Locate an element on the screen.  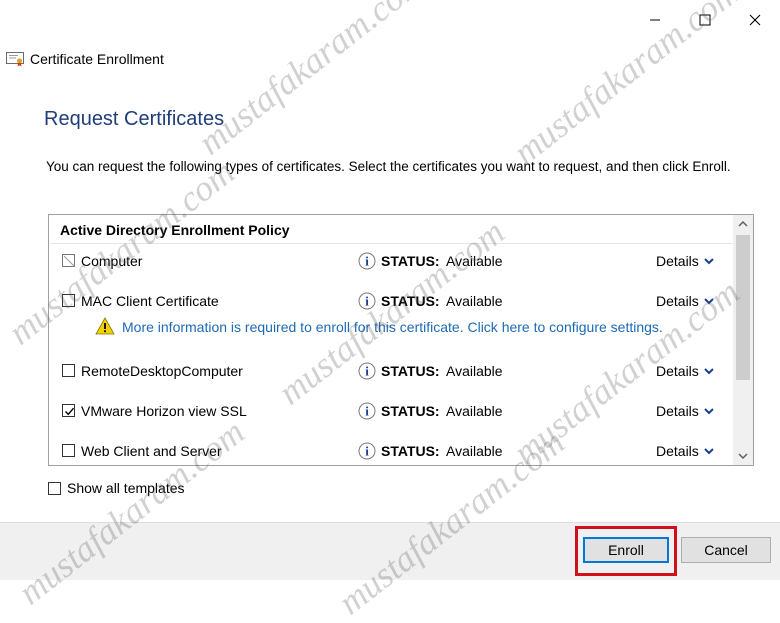
checkmark-icon is located at coordinates (70, 411).